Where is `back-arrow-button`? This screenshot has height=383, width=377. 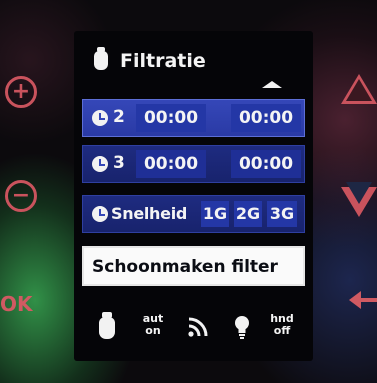 back-arrow-button is located at coordinates (362, 300).